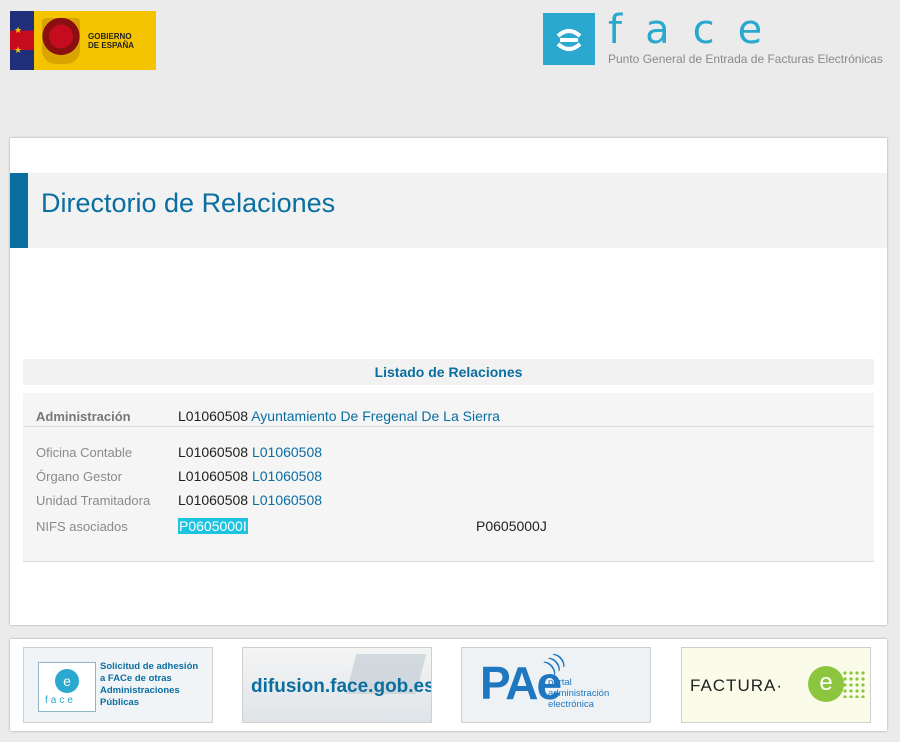  I want to click on nif-selected: P0605000I, so click(213, 526).